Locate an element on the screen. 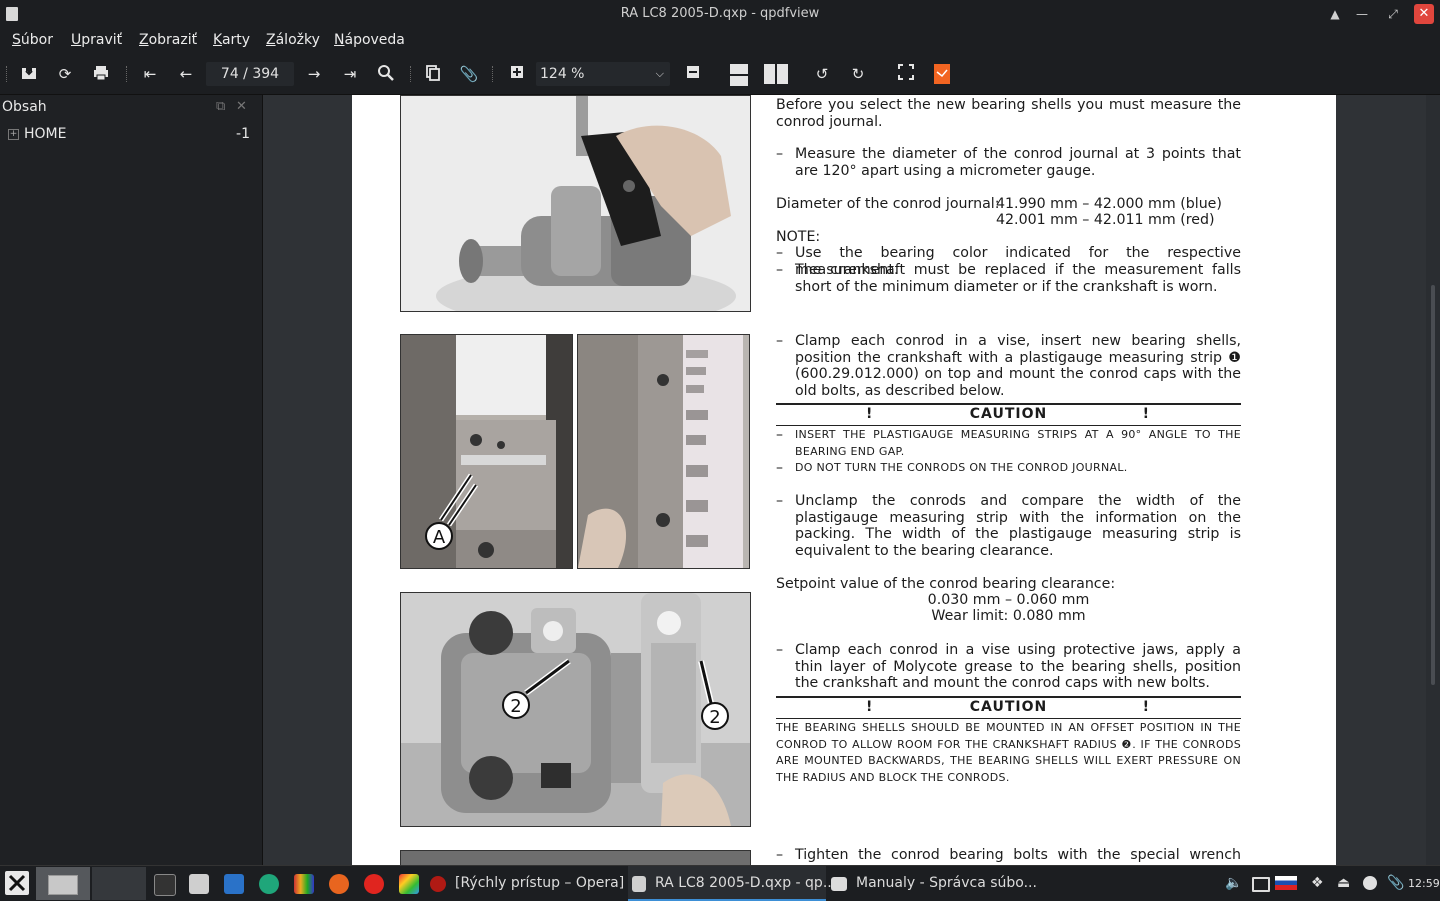  file-manager-icon is located at coordinates (199, 884).